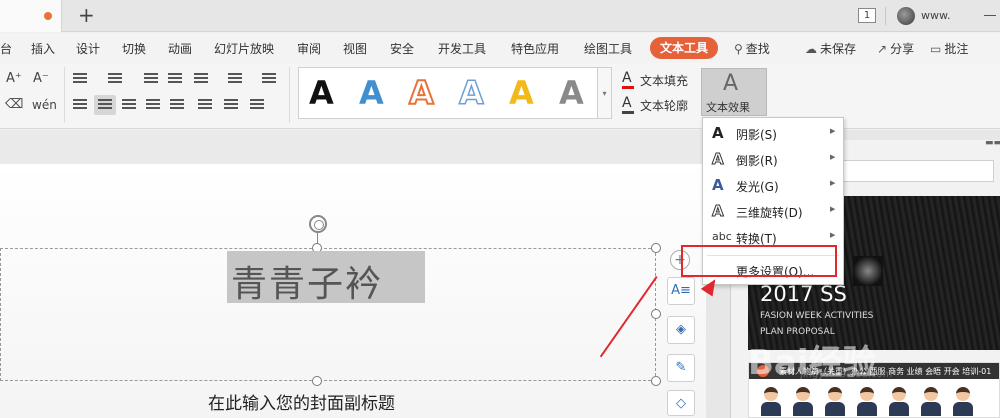  Describe the element at coordinates (43, 48) in the screenshot. I see `menu-item-insert: 插入` at that location.